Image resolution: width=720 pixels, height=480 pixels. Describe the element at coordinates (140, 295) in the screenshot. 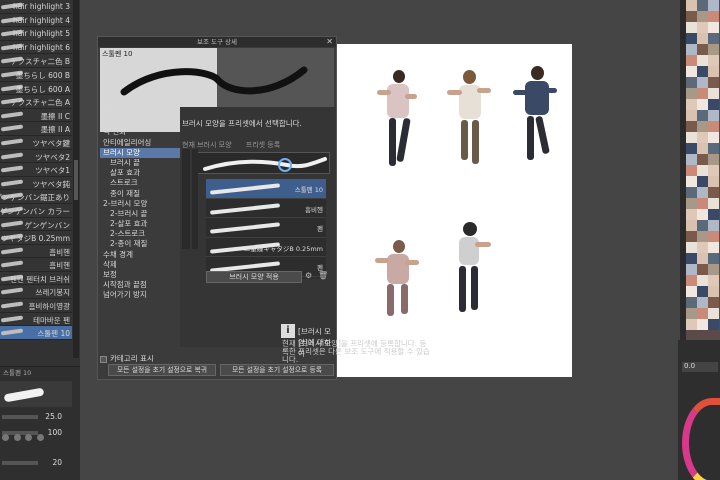

I see `category-item: 넘어가기 방지` at that location.